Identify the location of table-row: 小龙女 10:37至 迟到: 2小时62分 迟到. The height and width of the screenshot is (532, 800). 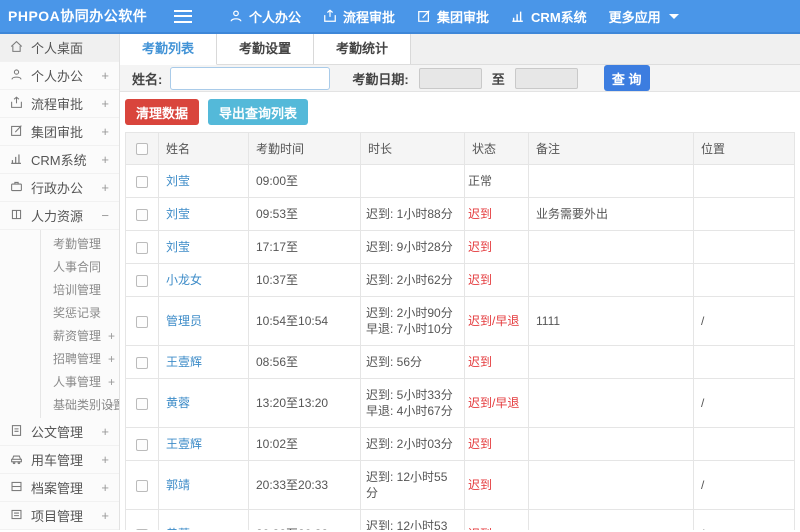
(460, 280).